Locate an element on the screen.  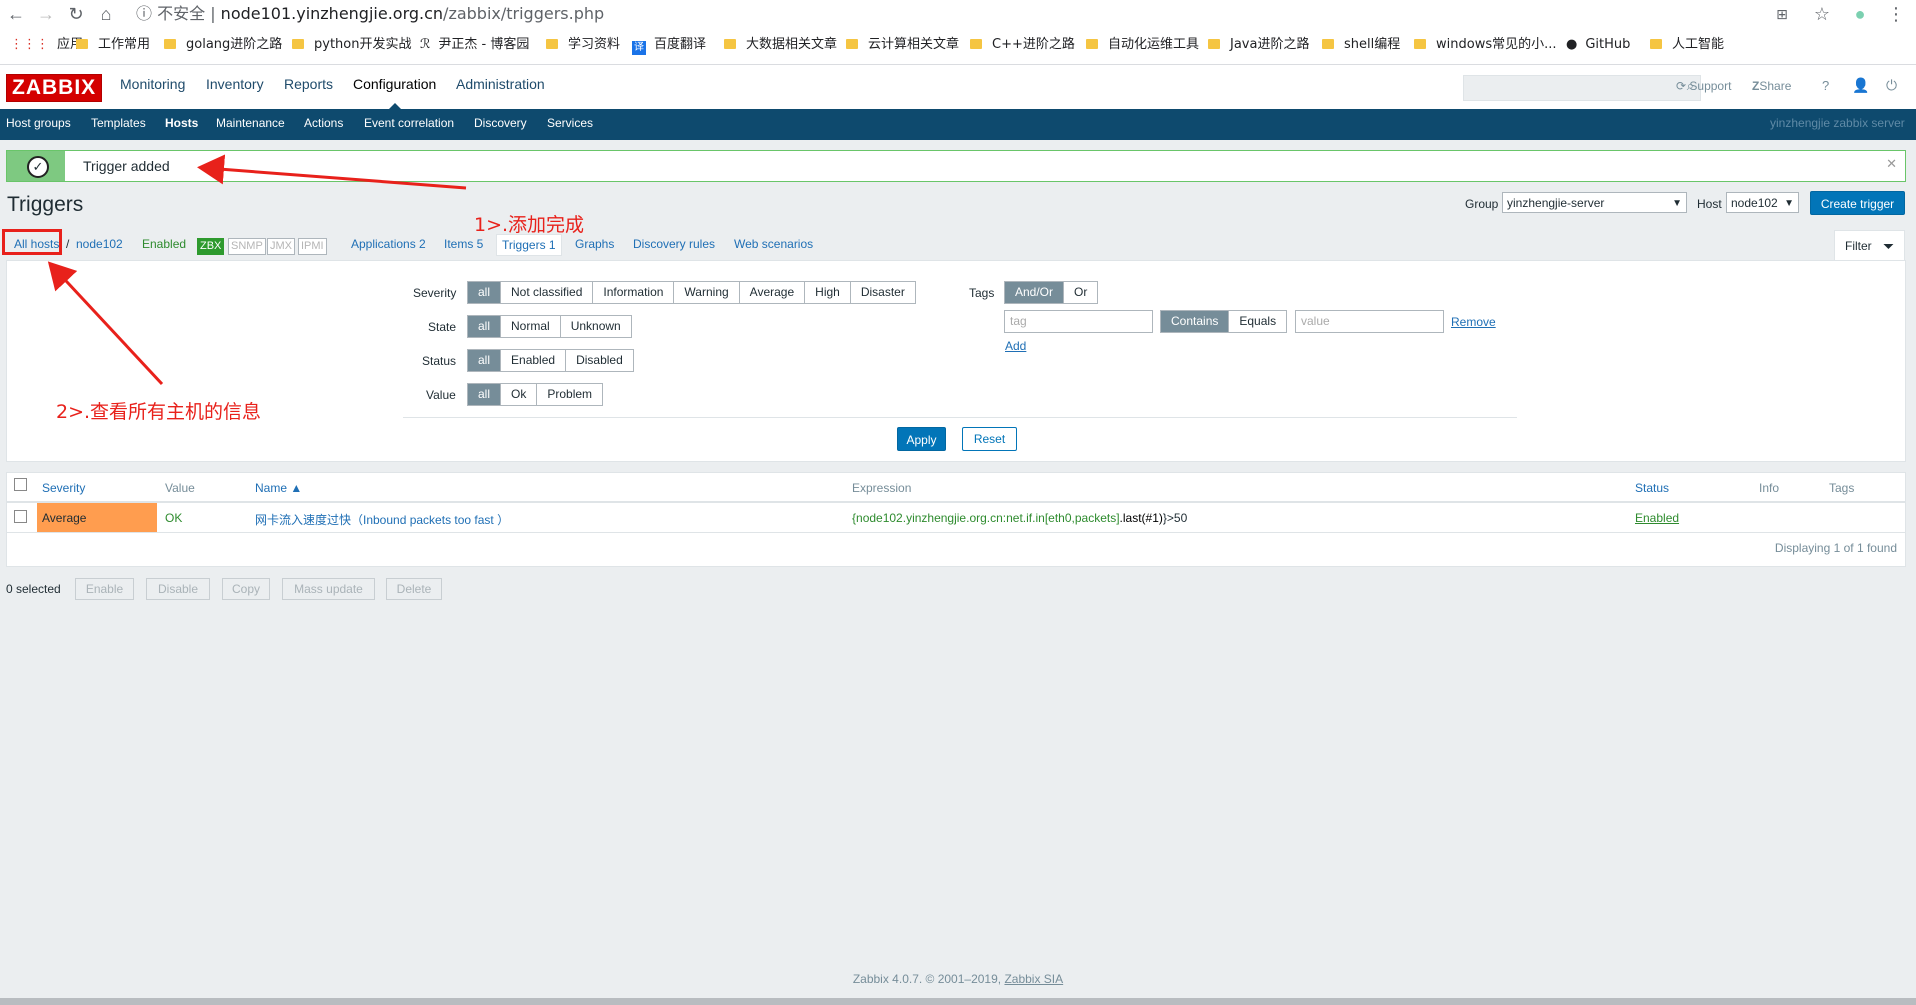
annotation-arrows is located at coordinates (257, 270).